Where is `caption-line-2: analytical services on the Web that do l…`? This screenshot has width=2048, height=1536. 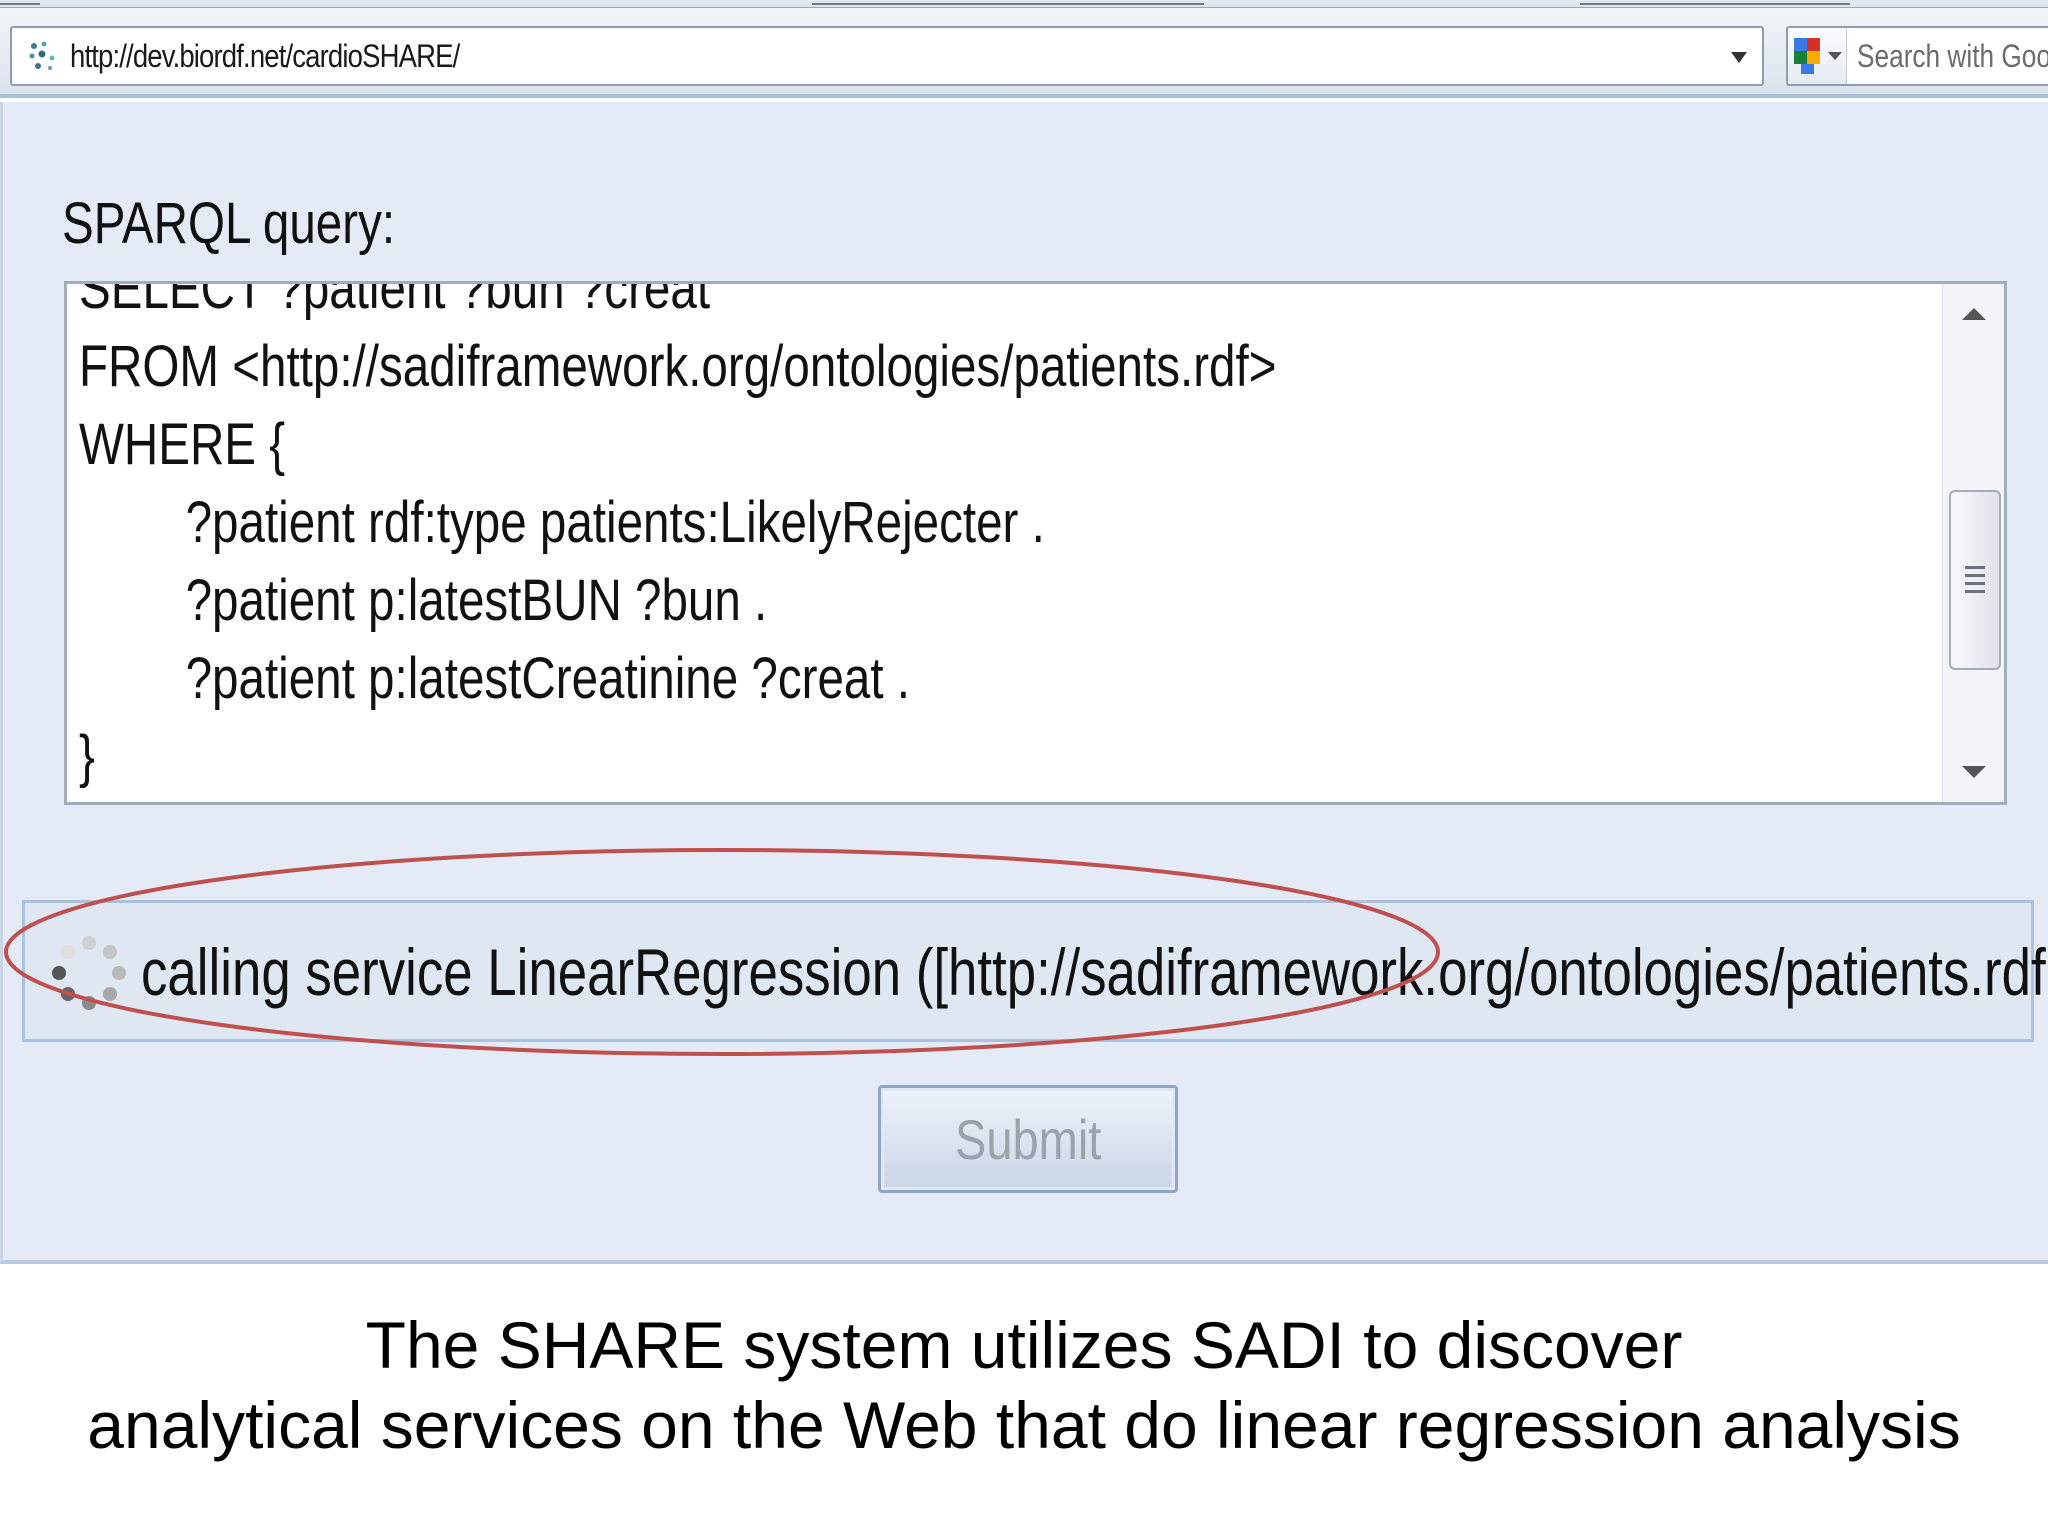
caption-line-2: analytical services on the Web that do l… is located at coordinates (1024, 1425).